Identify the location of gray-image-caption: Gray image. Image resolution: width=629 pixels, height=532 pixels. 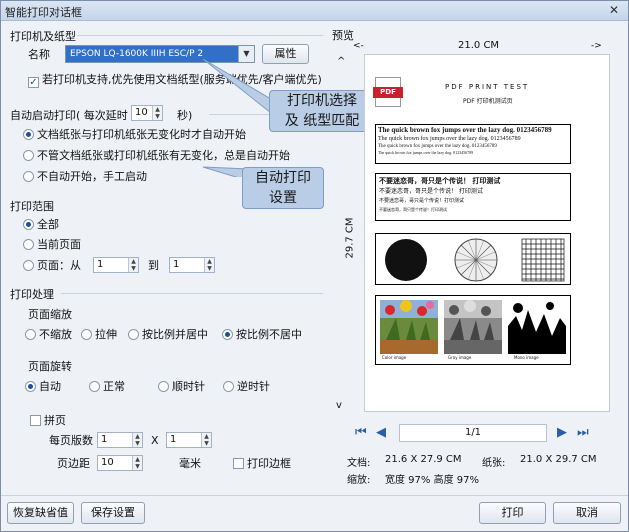
(460, 357).